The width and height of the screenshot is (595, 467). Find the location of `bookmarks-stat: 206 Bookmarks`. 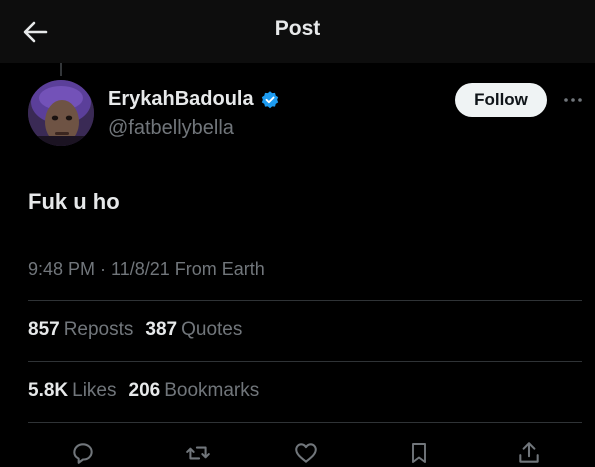

bookmarks-stat: 206 Bookmarks is located at coordinates (200, 390).